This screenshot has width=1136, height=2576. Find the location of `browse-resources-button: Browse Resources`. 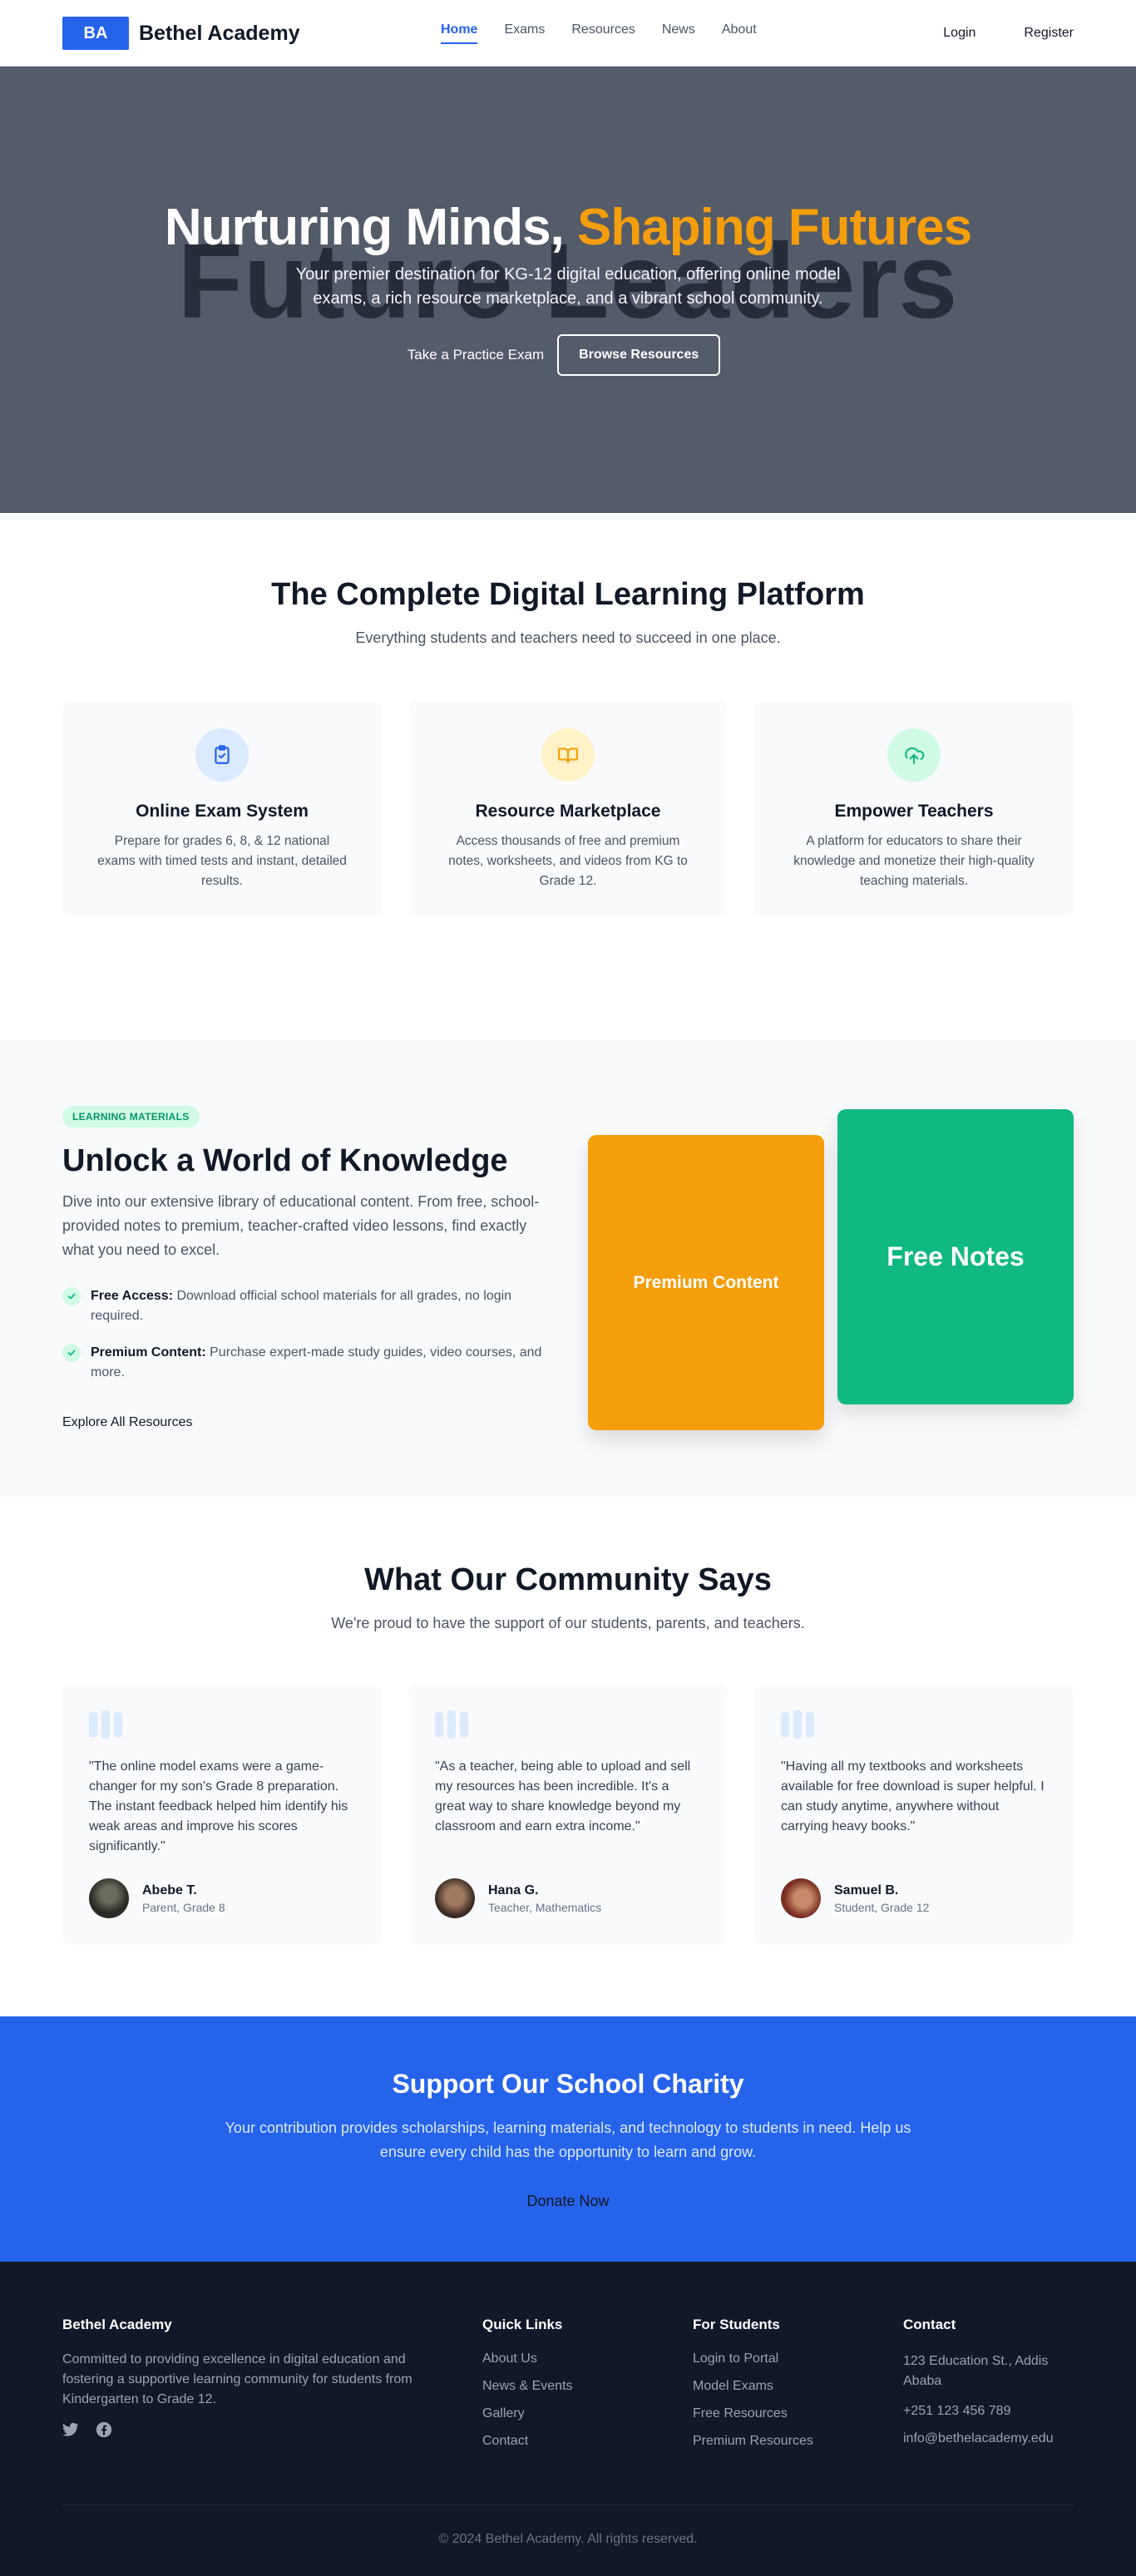

browse-resources-button: Browse Resources is located at coordinates (639, 355).